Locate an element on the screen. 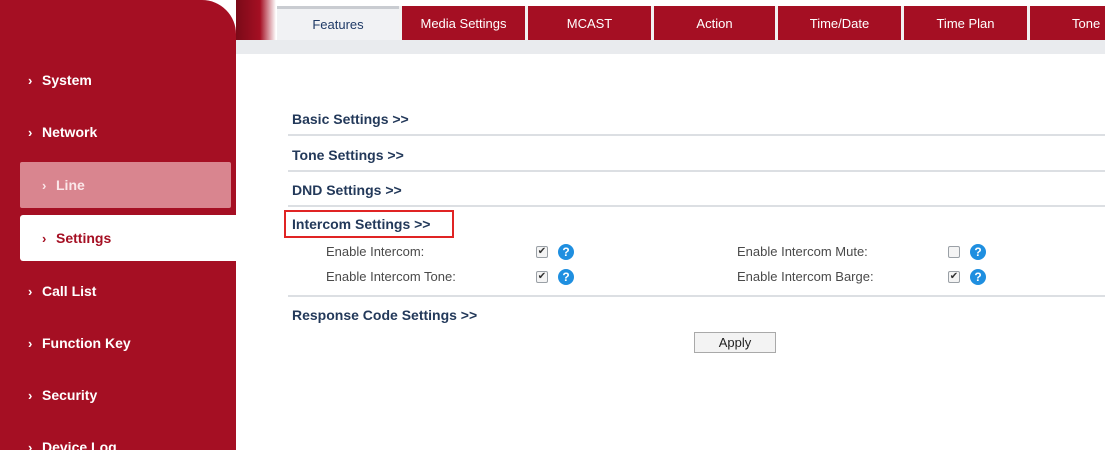 The image size is (1105, 450). enable-intercom-barge-checkbox: ✔ is located at coordinates (954, 277).